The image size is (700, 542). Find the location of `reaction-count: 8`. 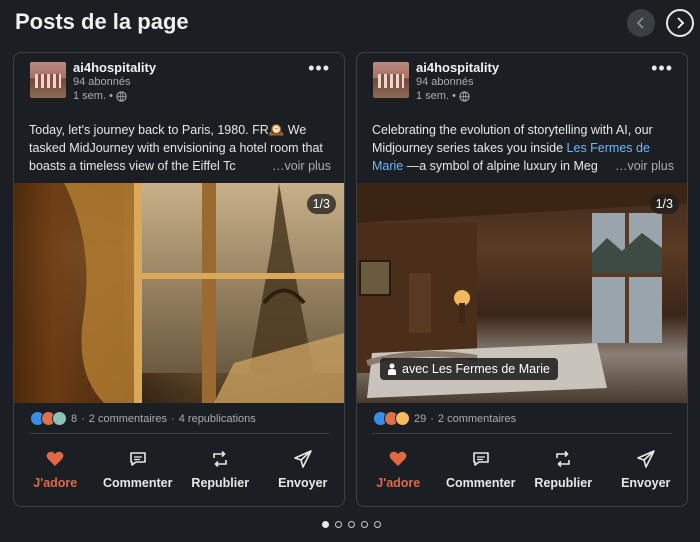

reaction-count: 8 is located at coordinates (74, 419).